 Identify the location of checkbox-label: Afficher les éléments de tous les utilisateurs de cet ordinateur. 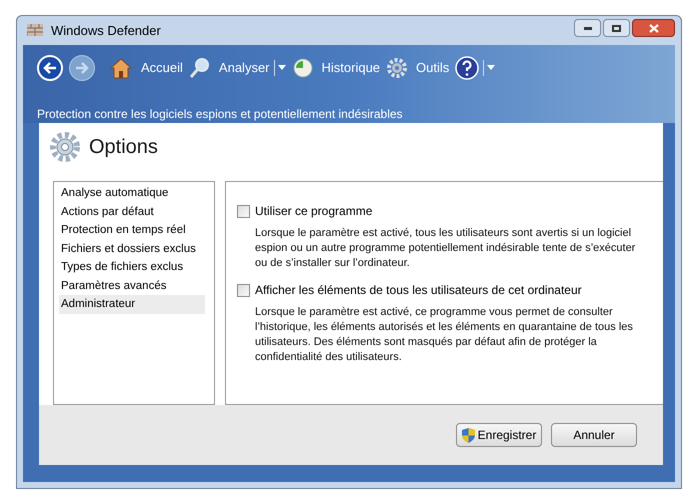
(418, 290).